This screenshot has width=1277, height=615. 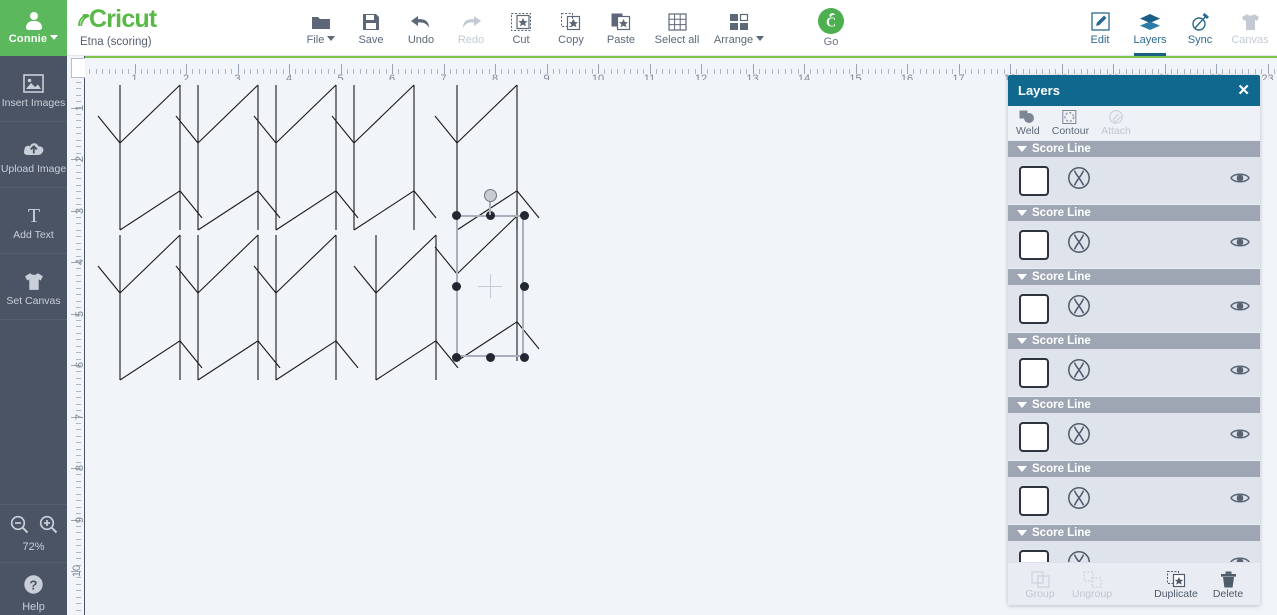 I want to click on account-menu: Connie, so click(x=33, y=28).